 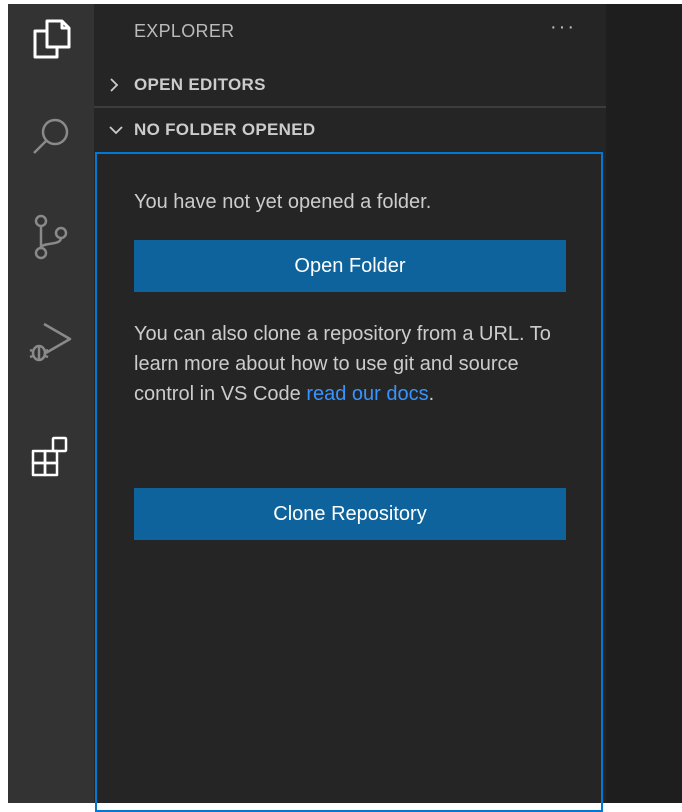 What do you see at coordinates (114, 130) in the screenshot?
I see `chevron-down-icon` at bounding box center [114, 130].